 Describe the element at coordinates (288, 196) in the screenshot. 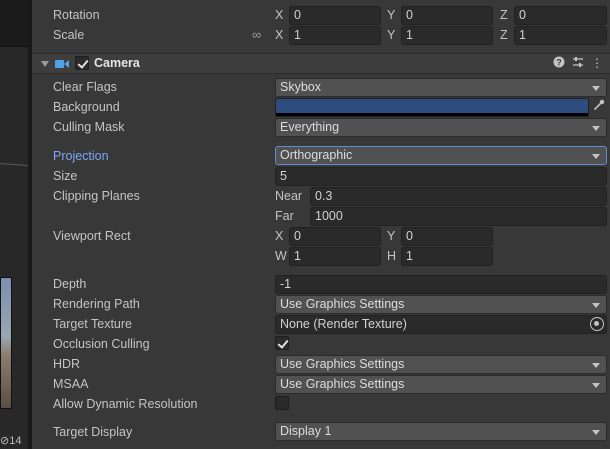

I see `near-label: Near` at that location.